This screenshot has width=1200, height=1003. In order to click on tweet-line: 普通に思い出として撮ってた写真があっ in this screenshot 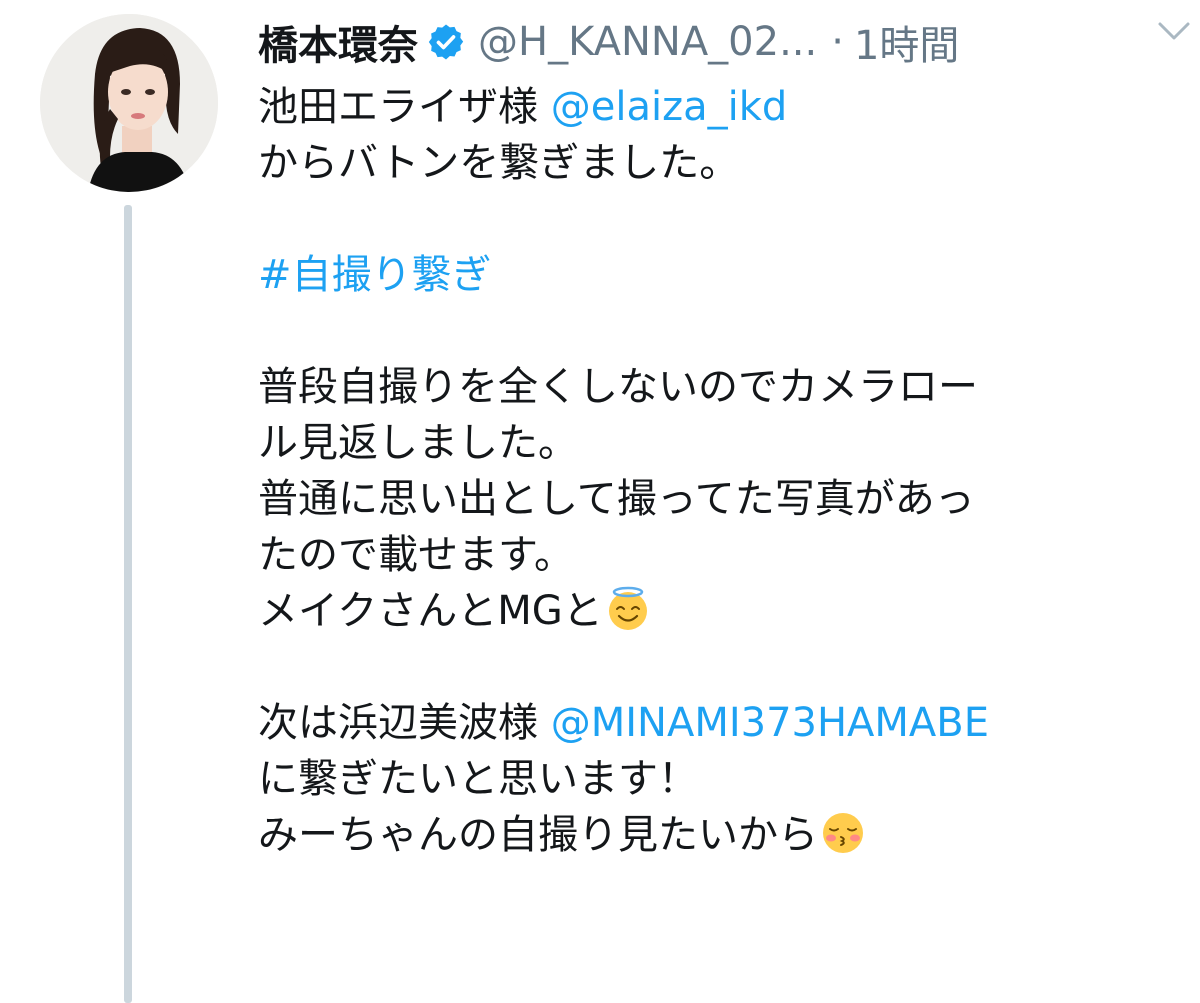, I will do `click(616, 499)`.